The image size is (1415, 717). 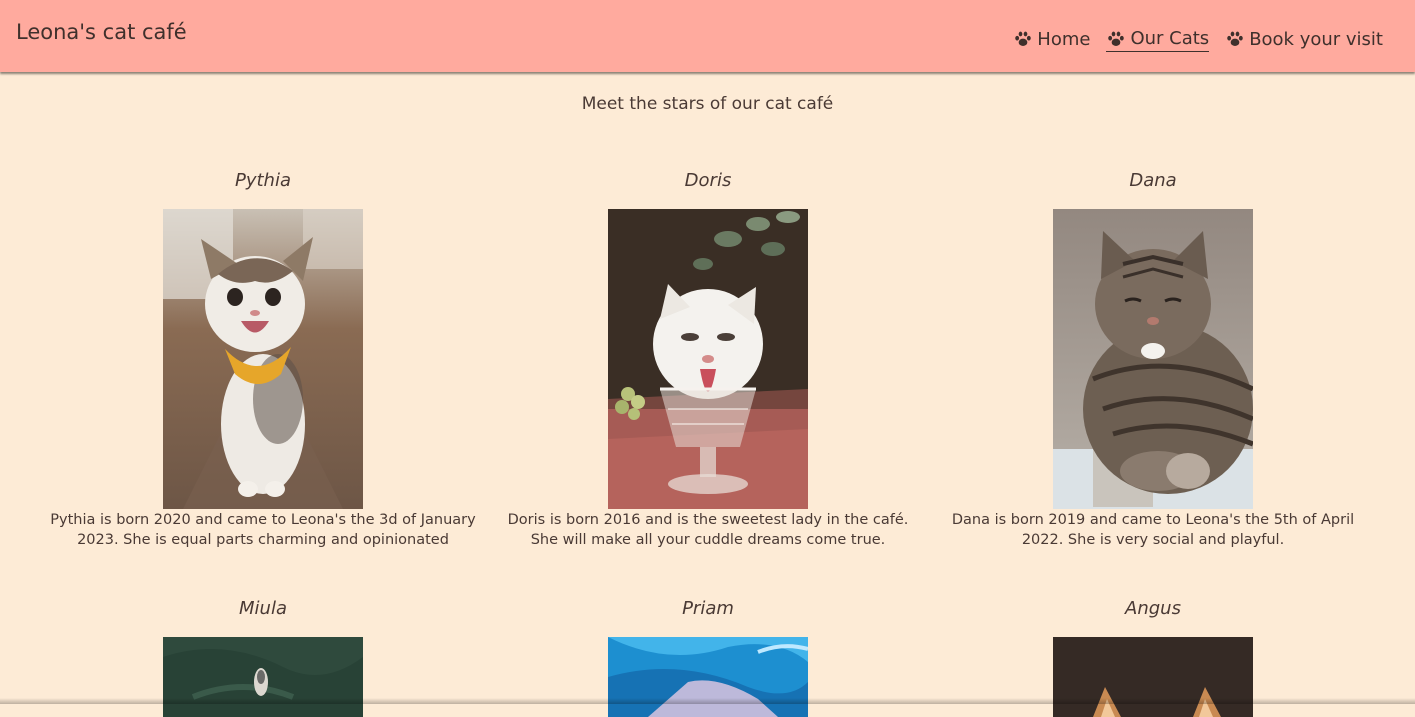 What do you see at coordinates (708, 180) in the screenshot?
I see `cat-name: Doris` at bounding box center [708, 180].